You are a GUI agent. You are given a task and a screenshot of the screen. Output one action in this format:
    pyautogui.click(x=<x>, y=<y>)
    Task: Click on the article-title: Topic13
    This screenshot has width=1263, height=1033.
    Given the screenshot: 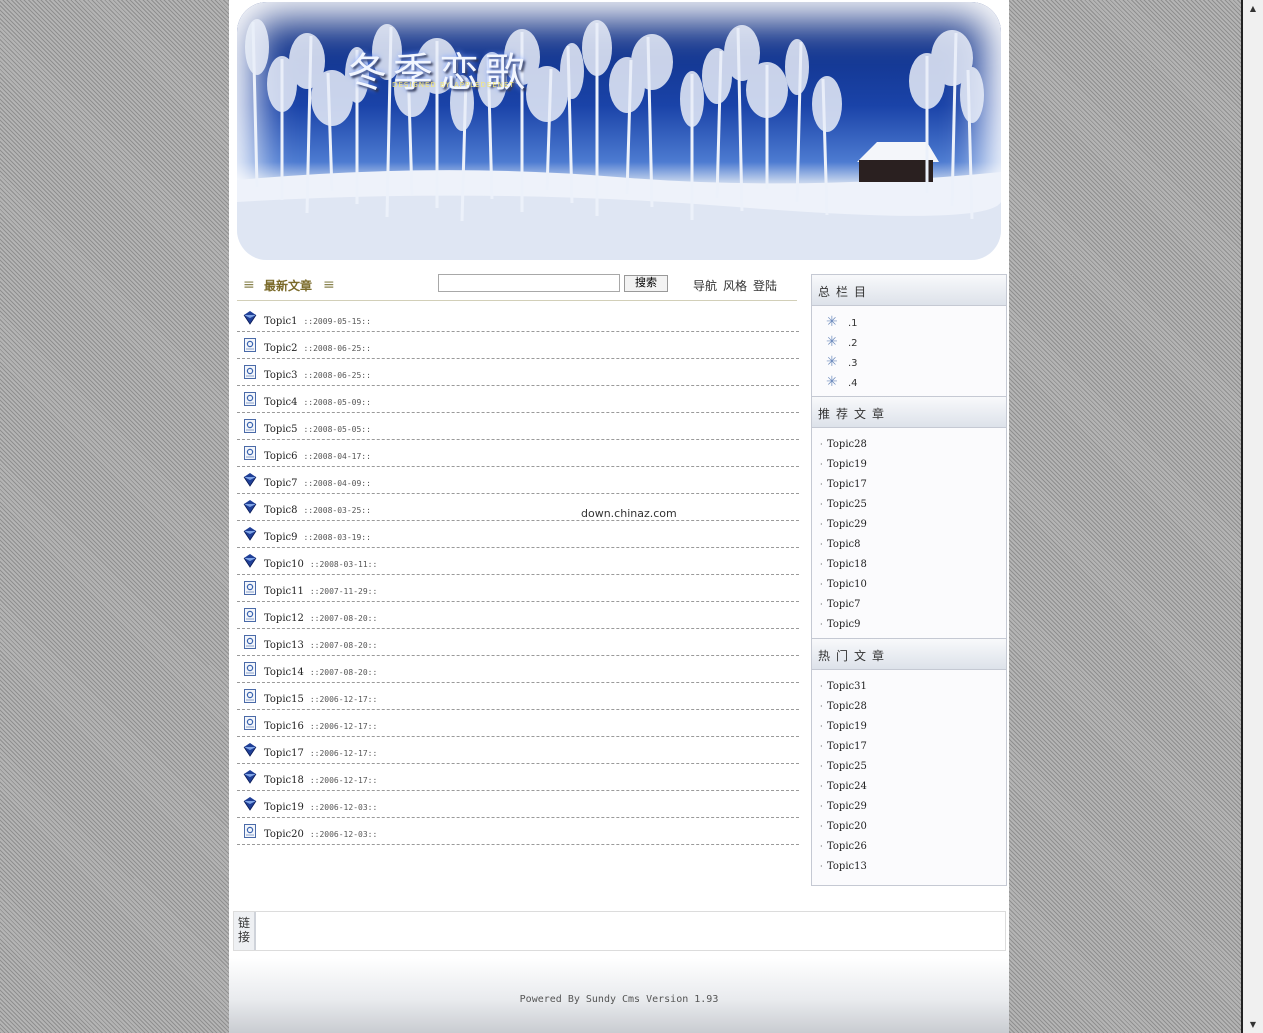 What is the action you would take?
    pyautogui.click(x=284, y=645)
    